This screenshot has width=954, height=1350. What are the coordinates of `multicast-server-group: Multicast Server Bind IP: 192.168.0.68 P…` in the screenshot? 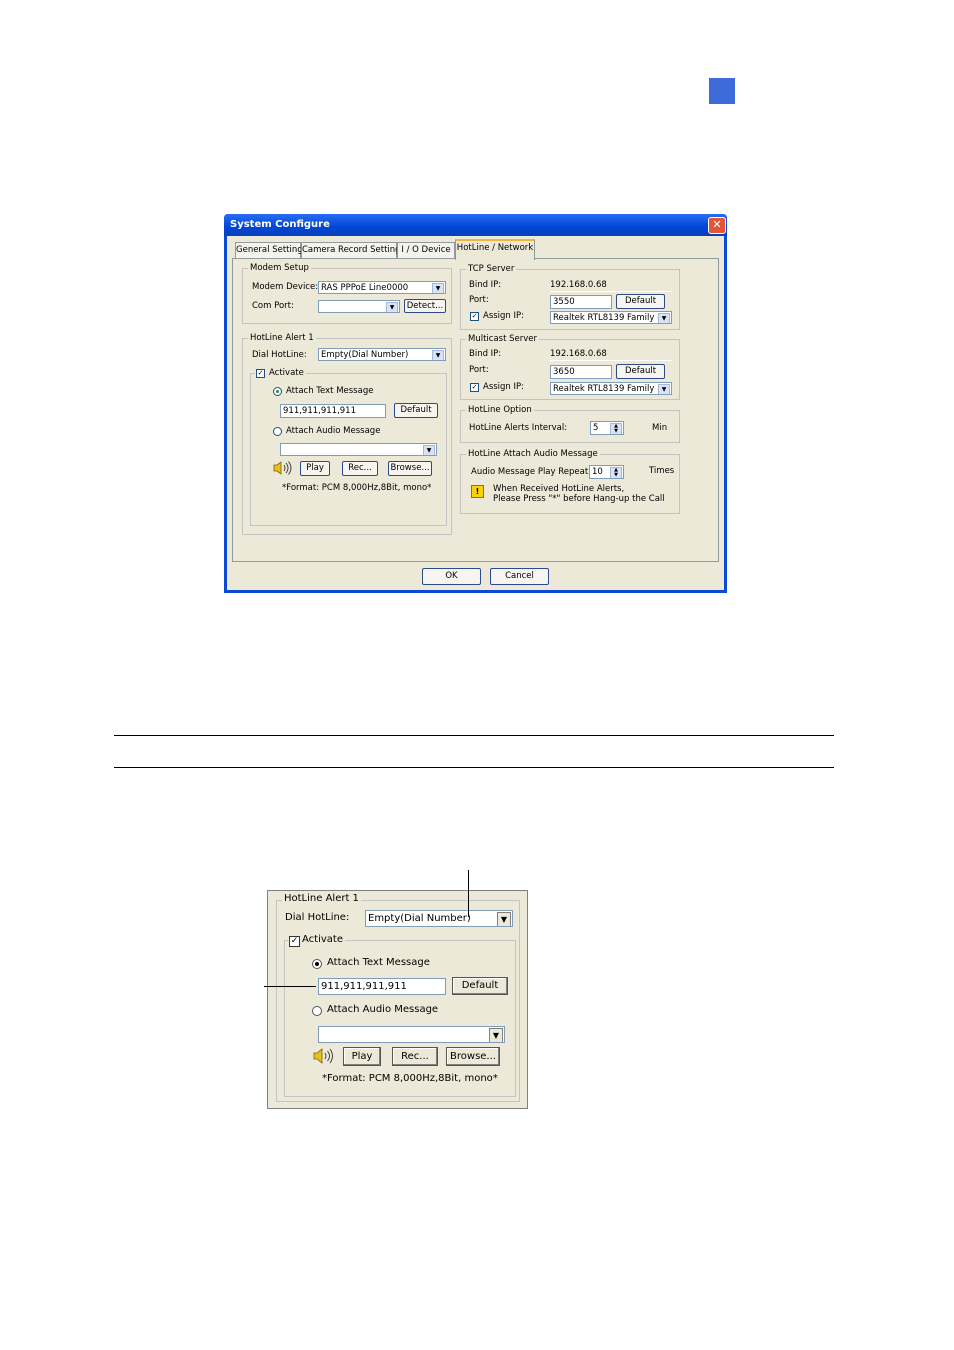 It's located at (570, 367).